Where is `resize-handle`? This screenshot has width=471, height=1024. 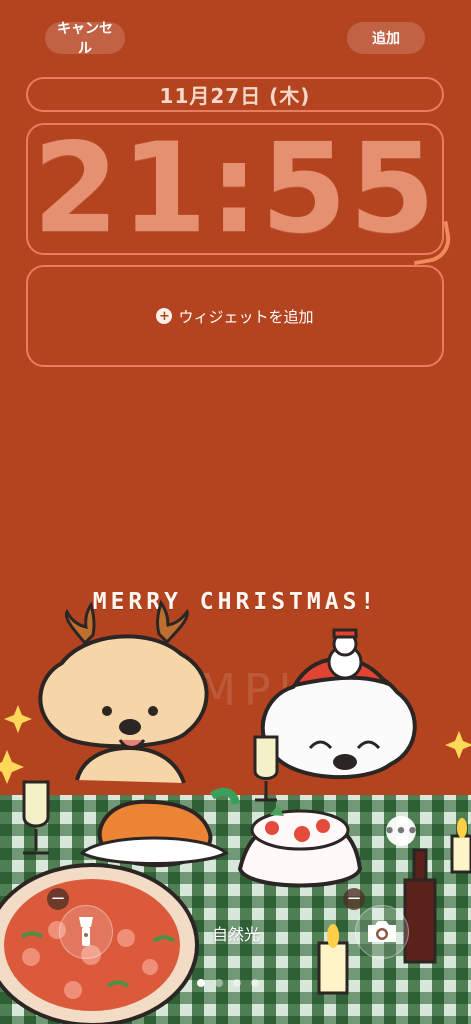
resize-handle is located at coordinates (431, 243).